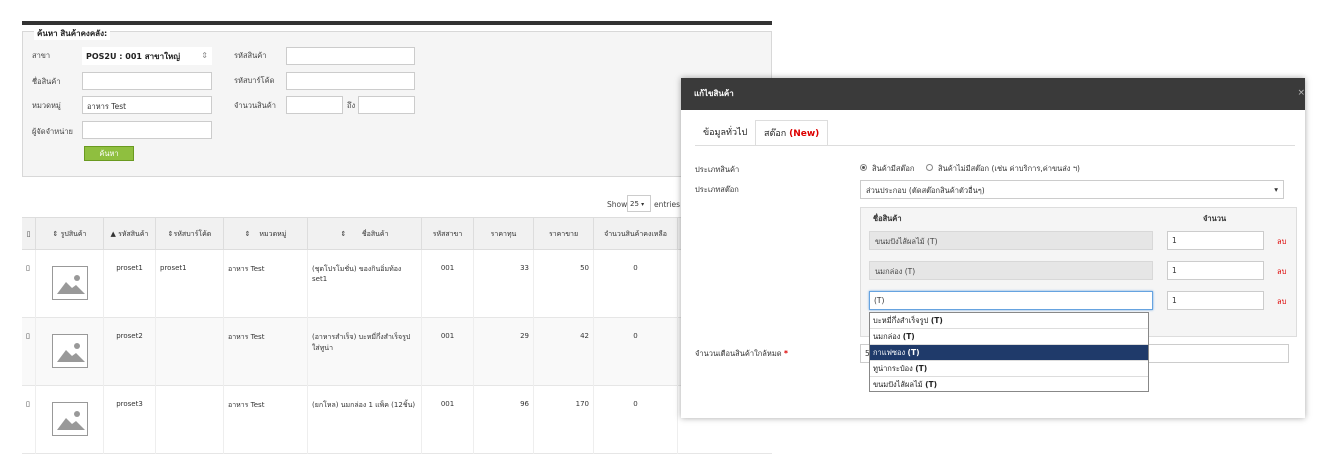 Image resolution: width=1332 pixels, height=456 pixels. I want to click on required-mark: *, so click(786, 353).